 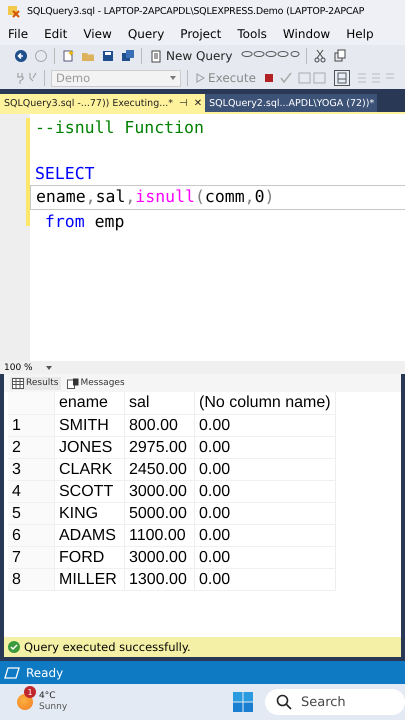 What do you see at coordinates (18, 33) in the screenshot?
I see `menu-item: File` at bounding box center [18, 33].